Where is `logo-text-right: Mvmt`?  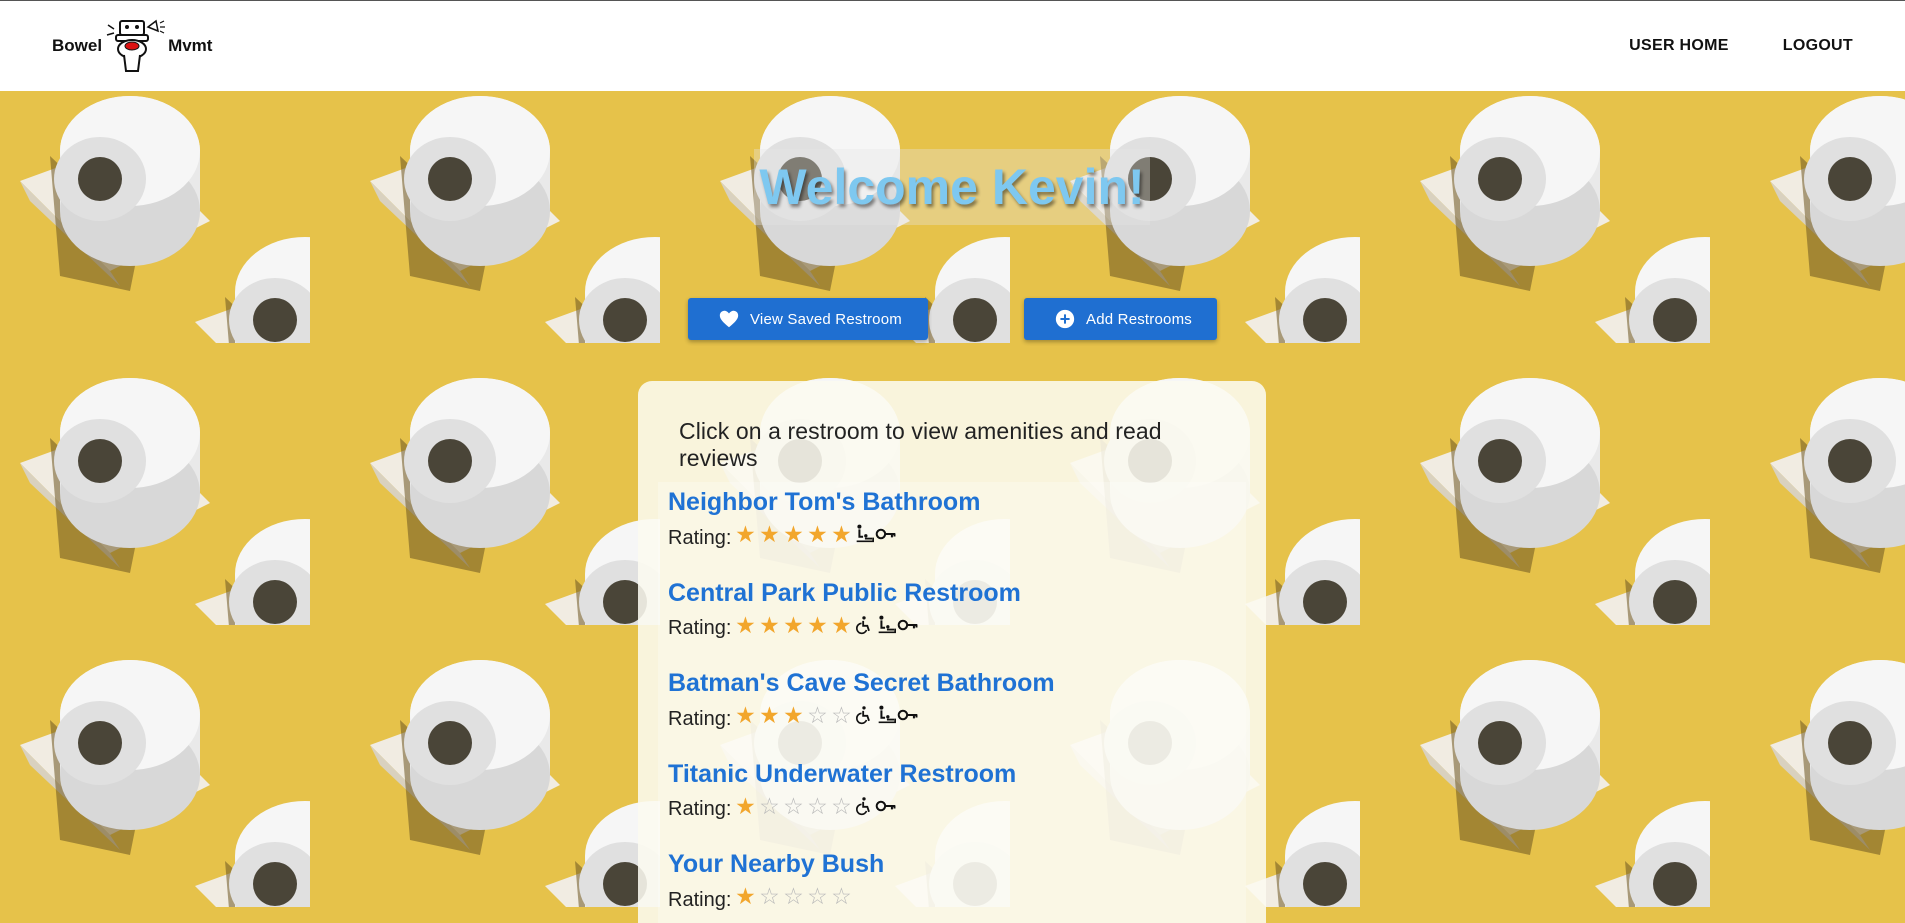 logo-text-right: Mvmt is located at coordinates (190, 45).